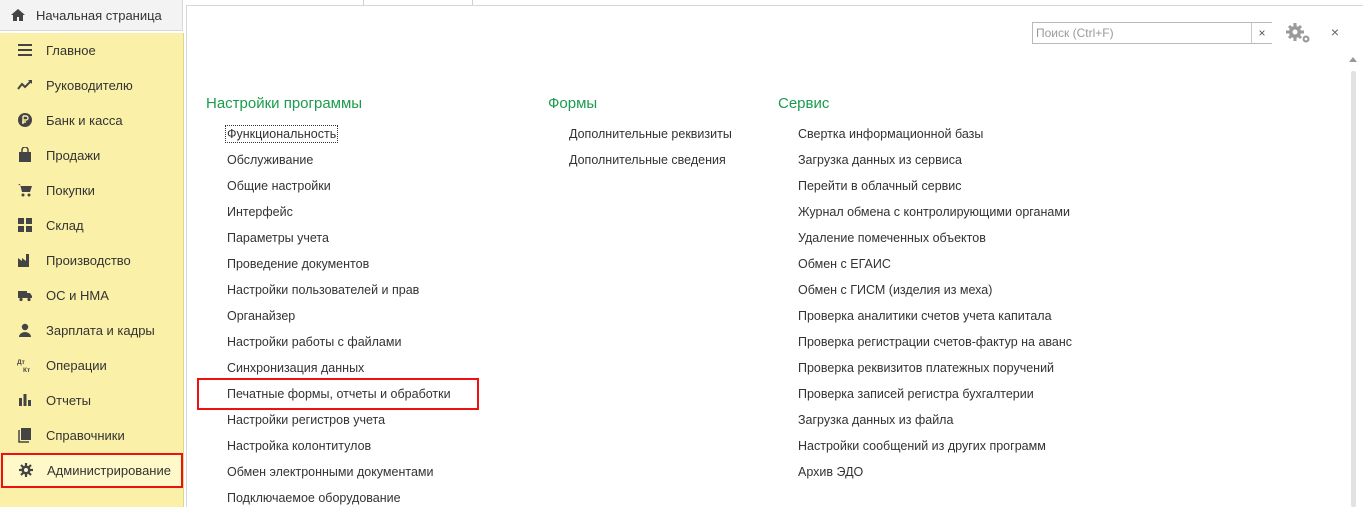  Describe the element at coordinates (260, 212) in the screenshot. I see `link-interface: Интерфейс` at that location.